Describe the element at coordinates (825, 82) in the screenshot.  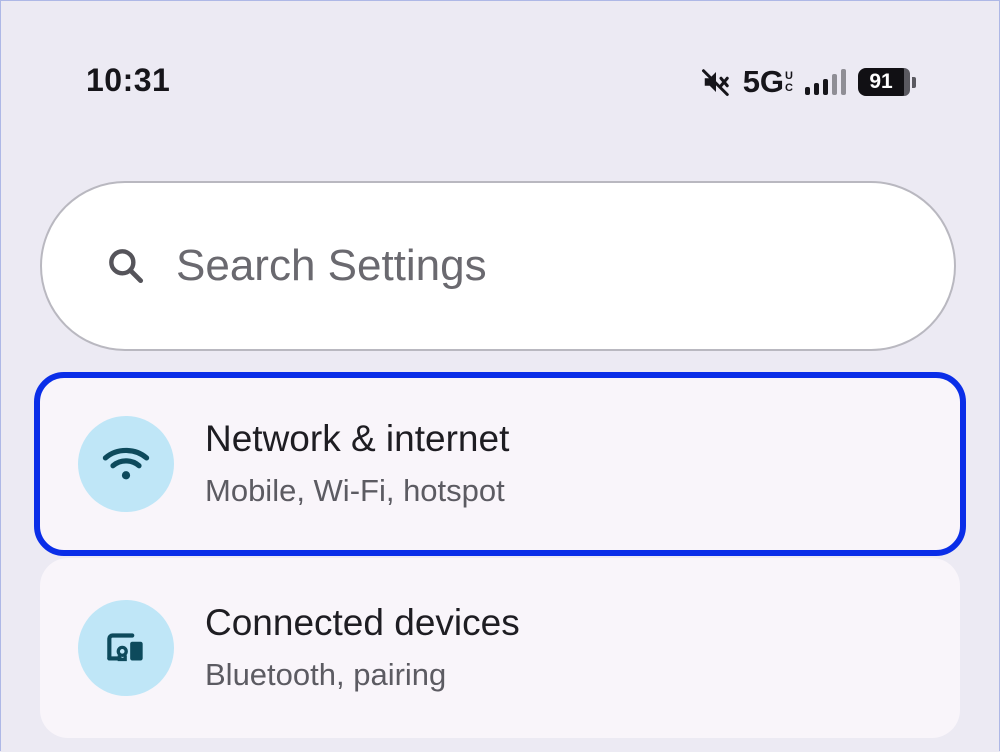
I see `signal-icon` at that location.